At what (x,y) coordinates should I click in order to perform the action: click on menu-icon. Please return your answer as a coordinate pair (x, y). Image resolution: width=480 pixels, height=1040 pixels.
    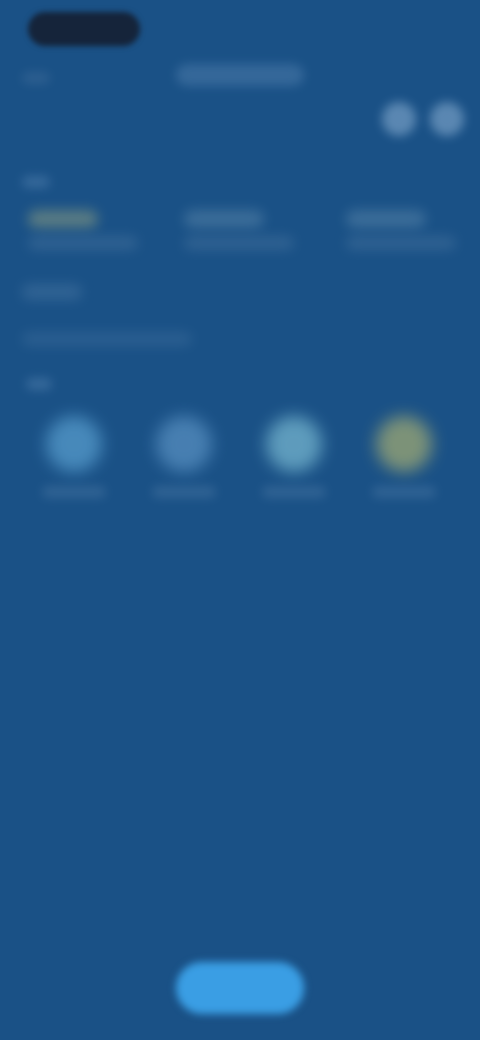
    Looking at the image, I should click on (399, 119).